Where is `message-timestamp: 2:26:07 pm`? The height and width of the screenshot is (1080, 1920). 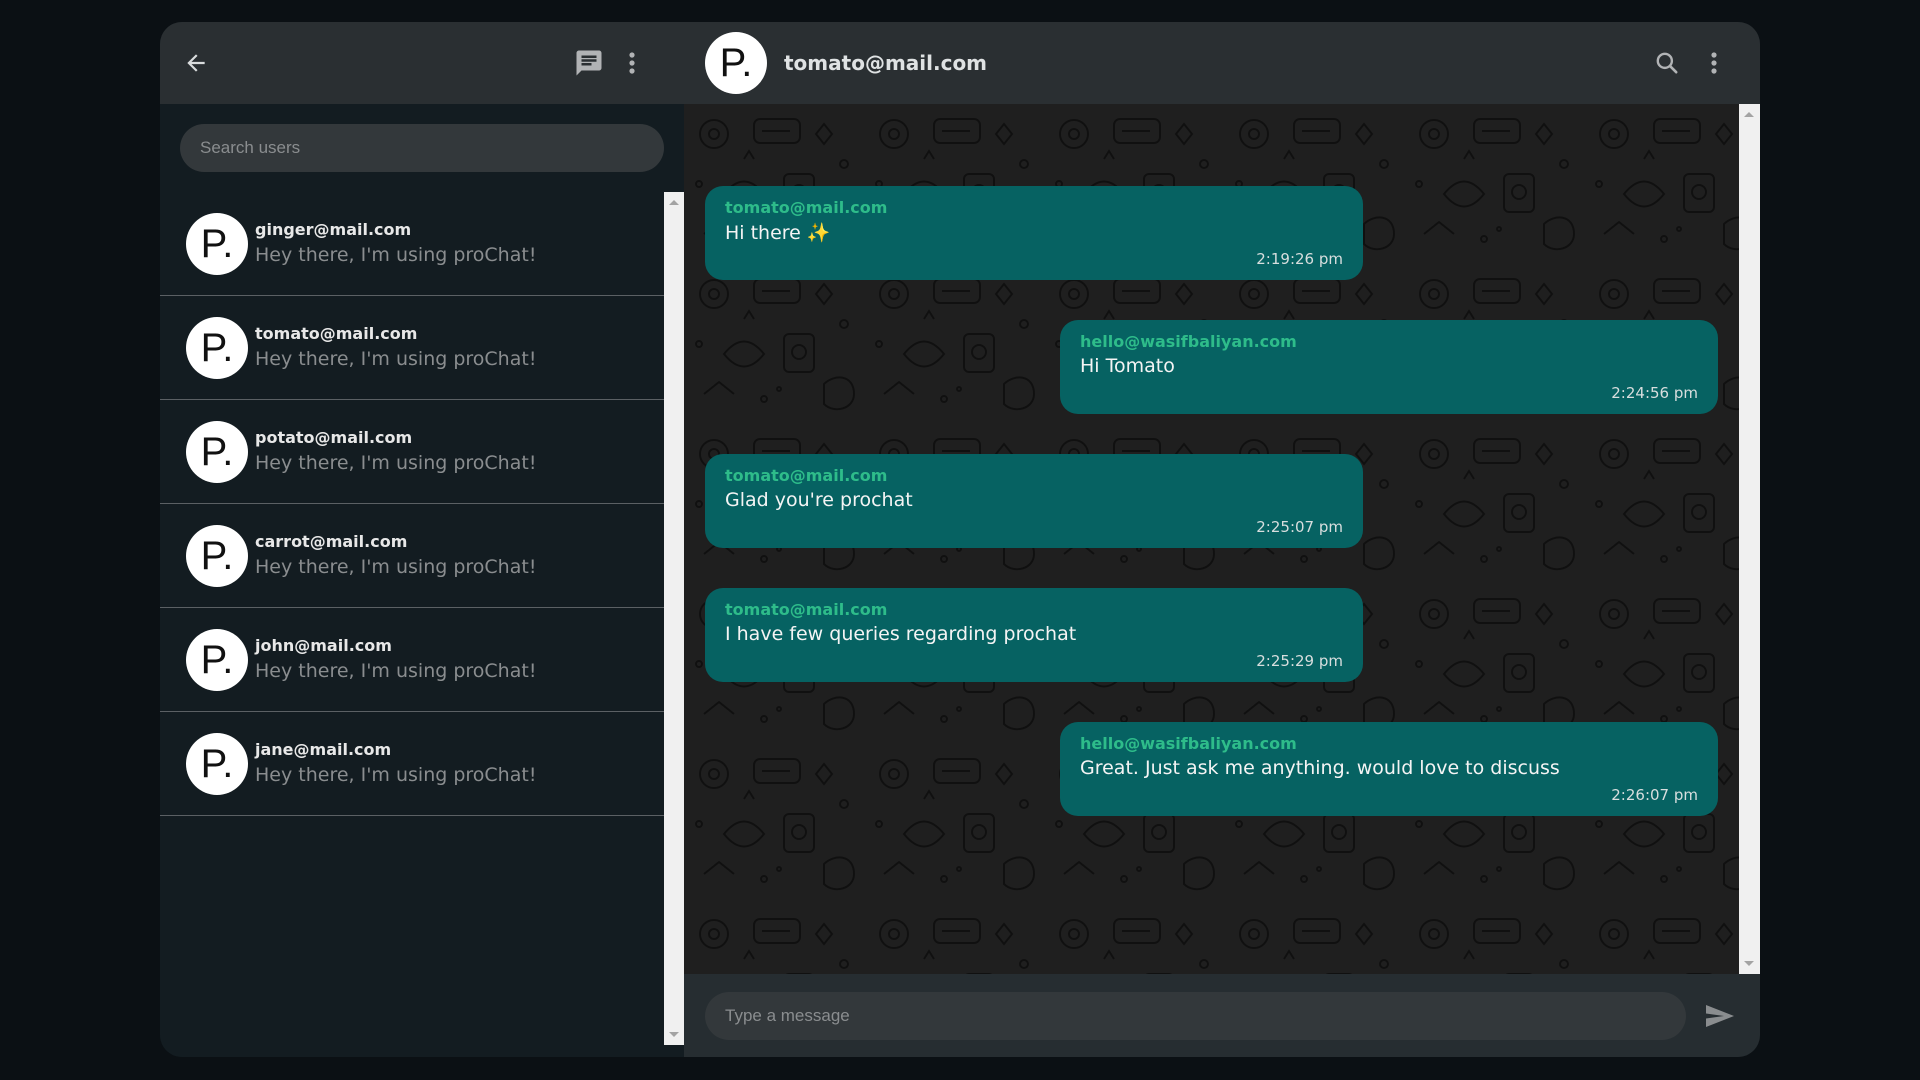
message-timestamp: 2:26:07 pm is located at coordinates (1654, 795).